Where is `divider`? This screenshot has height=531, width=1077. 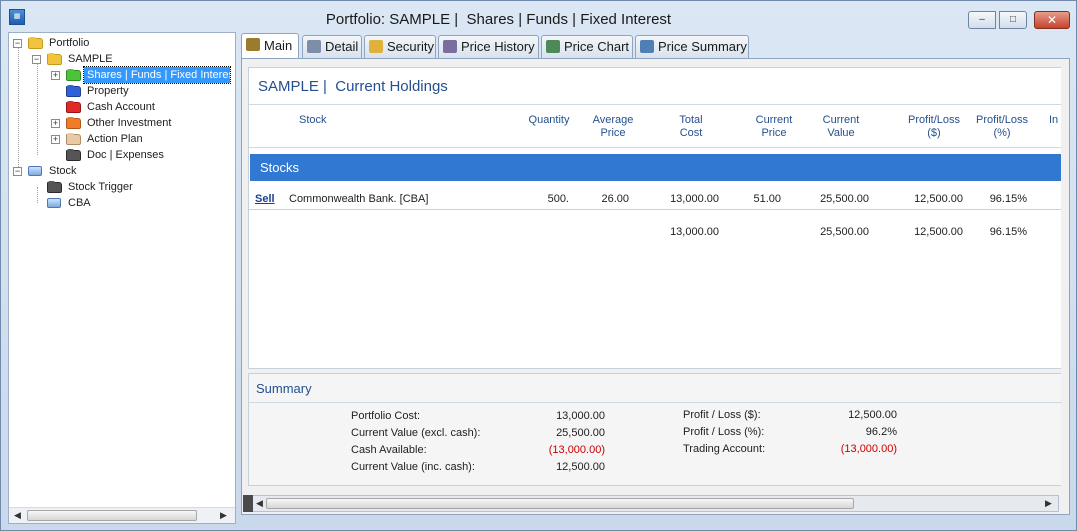 divider is located at coordinates (655, 104).